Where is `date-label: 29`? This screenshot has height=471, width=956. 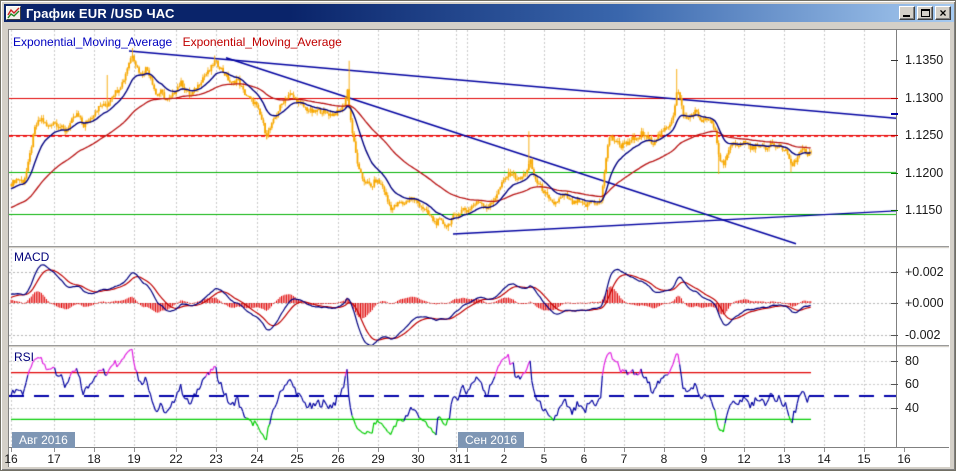 date-label: 29 is located at coordinates (378, 459).